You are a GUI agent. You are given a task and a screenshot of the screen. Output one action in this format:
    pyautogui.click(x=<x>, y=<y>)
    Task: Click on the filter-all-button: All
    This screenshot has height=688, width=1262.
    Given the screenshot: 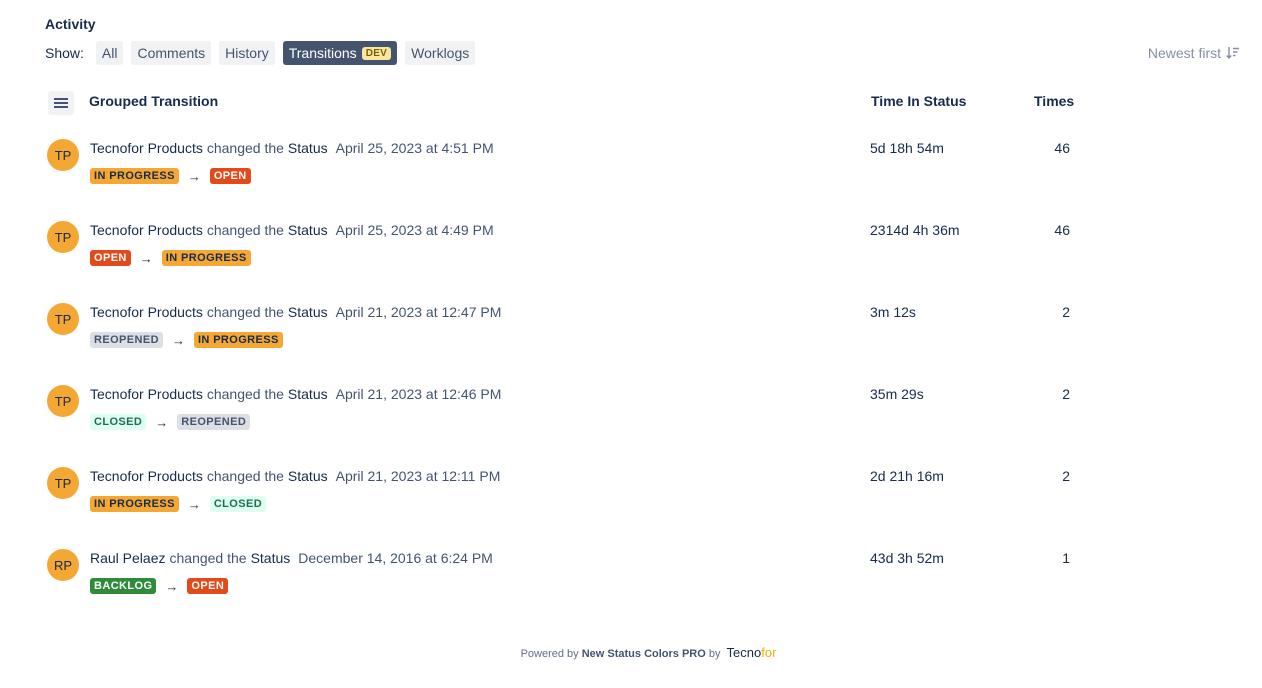 What is the action you would take?
    pyautogui.click(x=109, y=53)
    